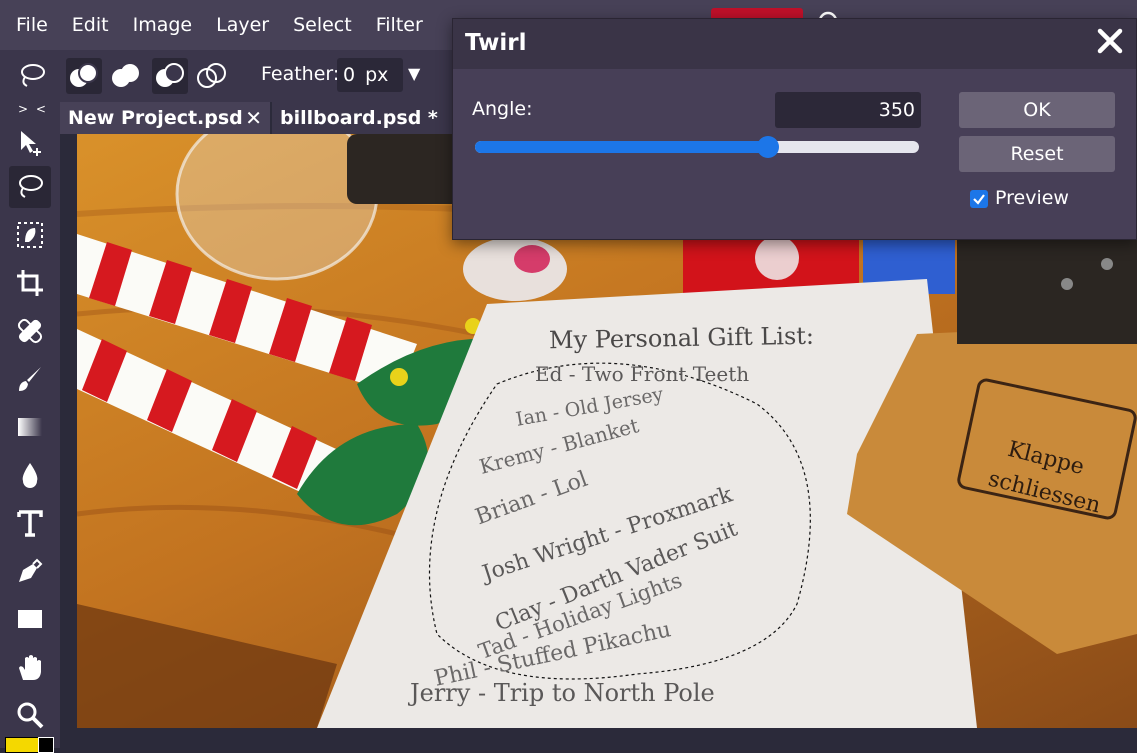 This screenshot has width=1137, height=753. I want to click on menu-edit: Edit, so click(90, 25).